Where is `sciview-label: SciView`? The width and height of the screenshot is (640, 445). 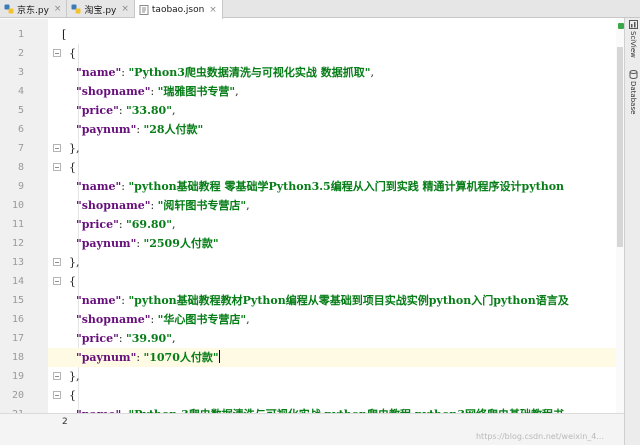 sciview-label: SciView is located at coordinates (633, 44).